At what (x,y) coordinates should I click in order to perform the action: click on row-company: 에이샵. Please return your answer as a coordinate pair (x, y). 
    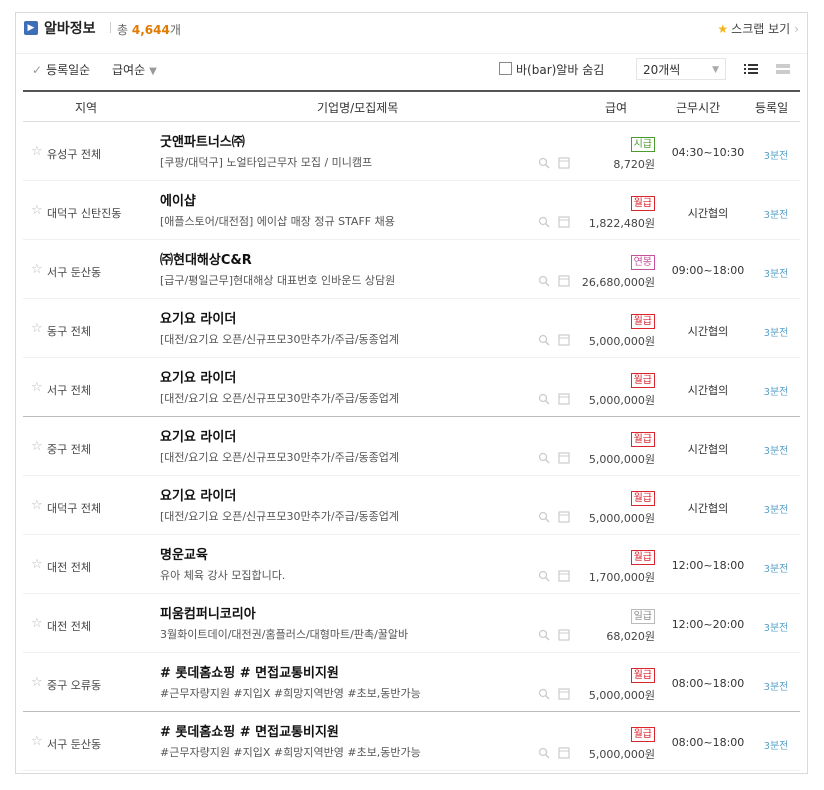
    Looking at the image, I should click on (178, 199).